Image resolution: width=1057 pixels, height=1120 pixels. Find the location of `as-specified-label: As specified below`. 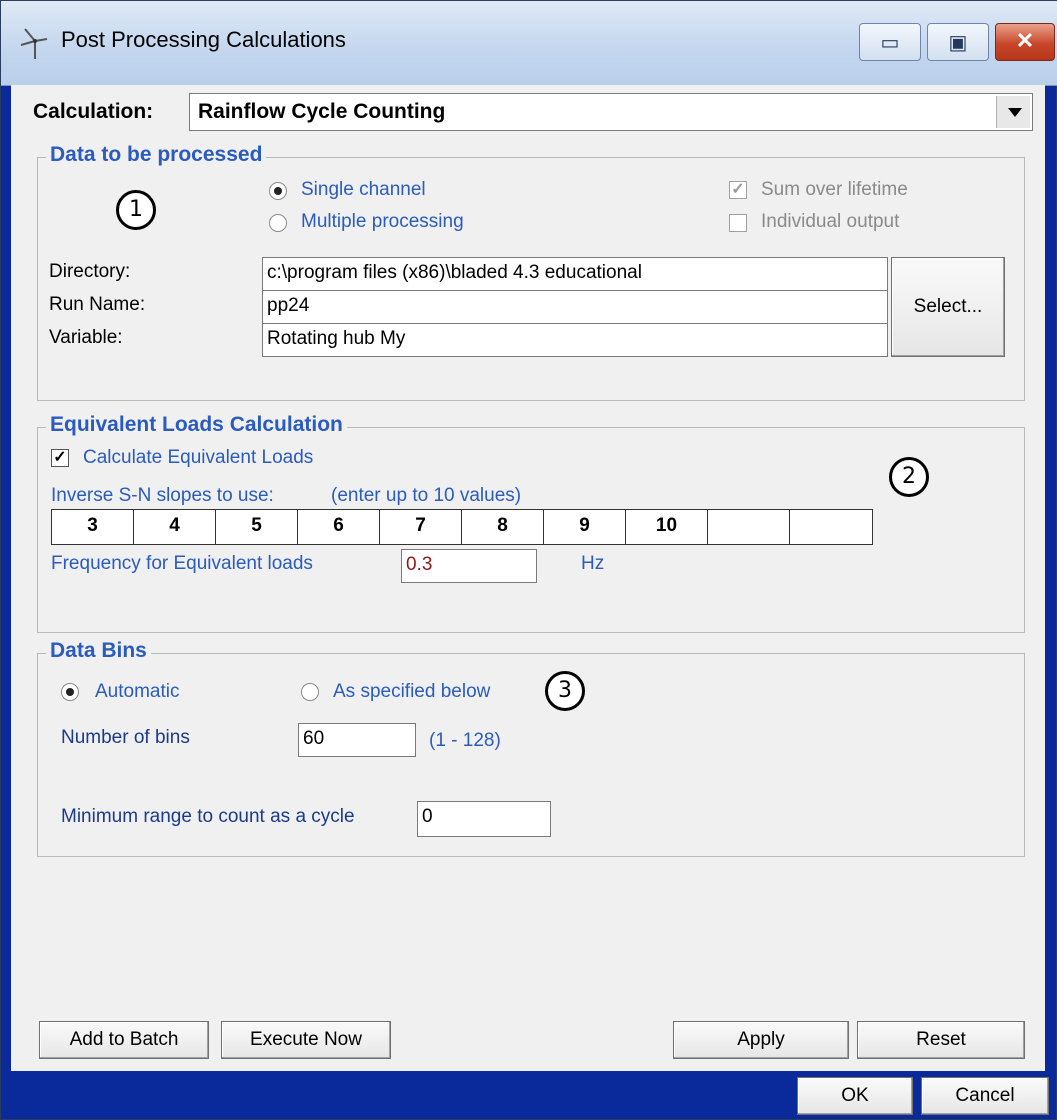

as-specified-label: As specified below is located at coordinates (412, 691).